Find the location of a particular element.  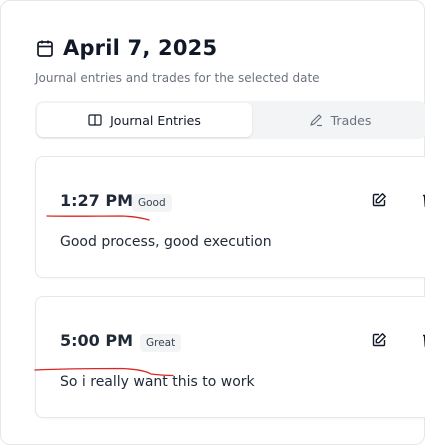

entry-time: 5:00 PM is located at coordinates (97, 340).